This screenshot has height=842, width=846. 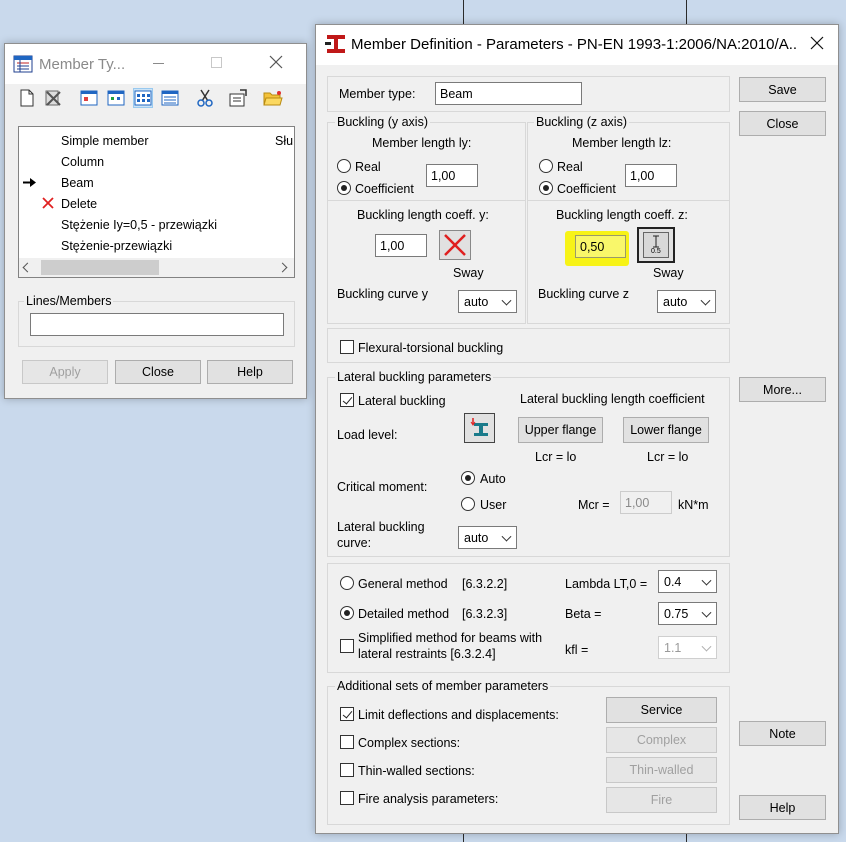 What do you see at coordinates (508, 93) in the screenshot?
I see `member-type-input: Beam` at bounding box center [508, 93].